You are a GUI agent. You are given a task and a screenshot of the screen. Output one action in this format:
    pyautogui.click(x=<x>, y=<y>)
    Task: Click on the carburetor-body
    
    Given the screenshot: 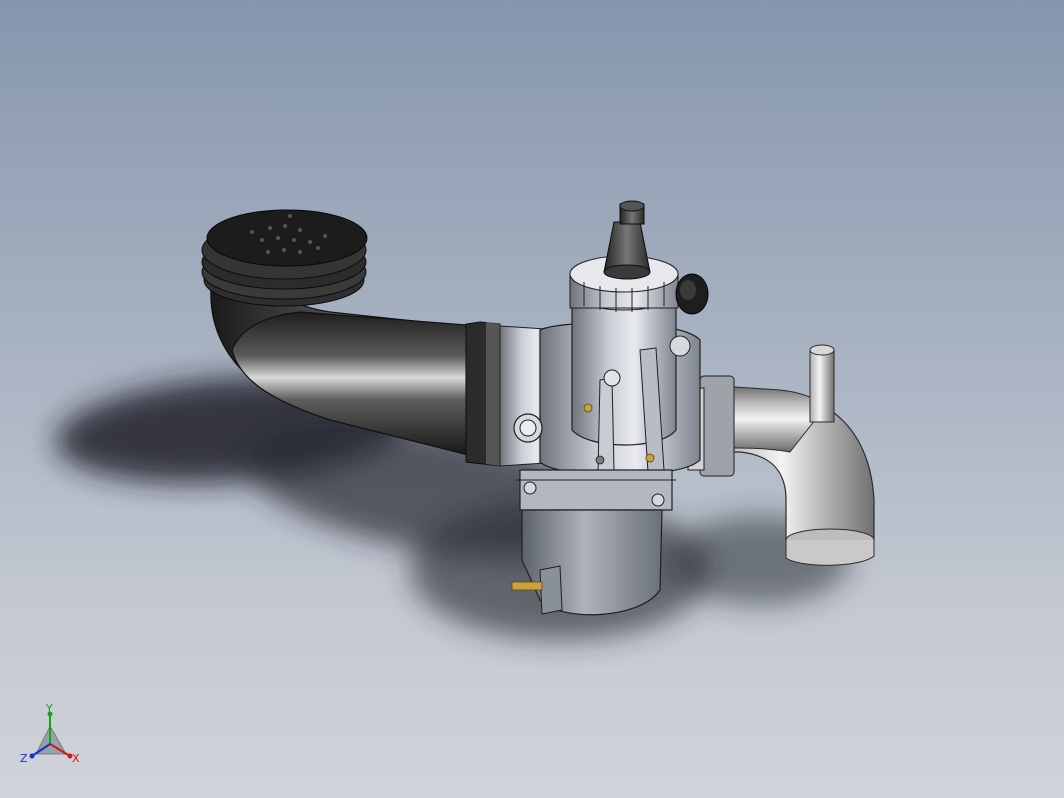 What is the action you would take?
    pyautogui.click(x=604, y=338)
    